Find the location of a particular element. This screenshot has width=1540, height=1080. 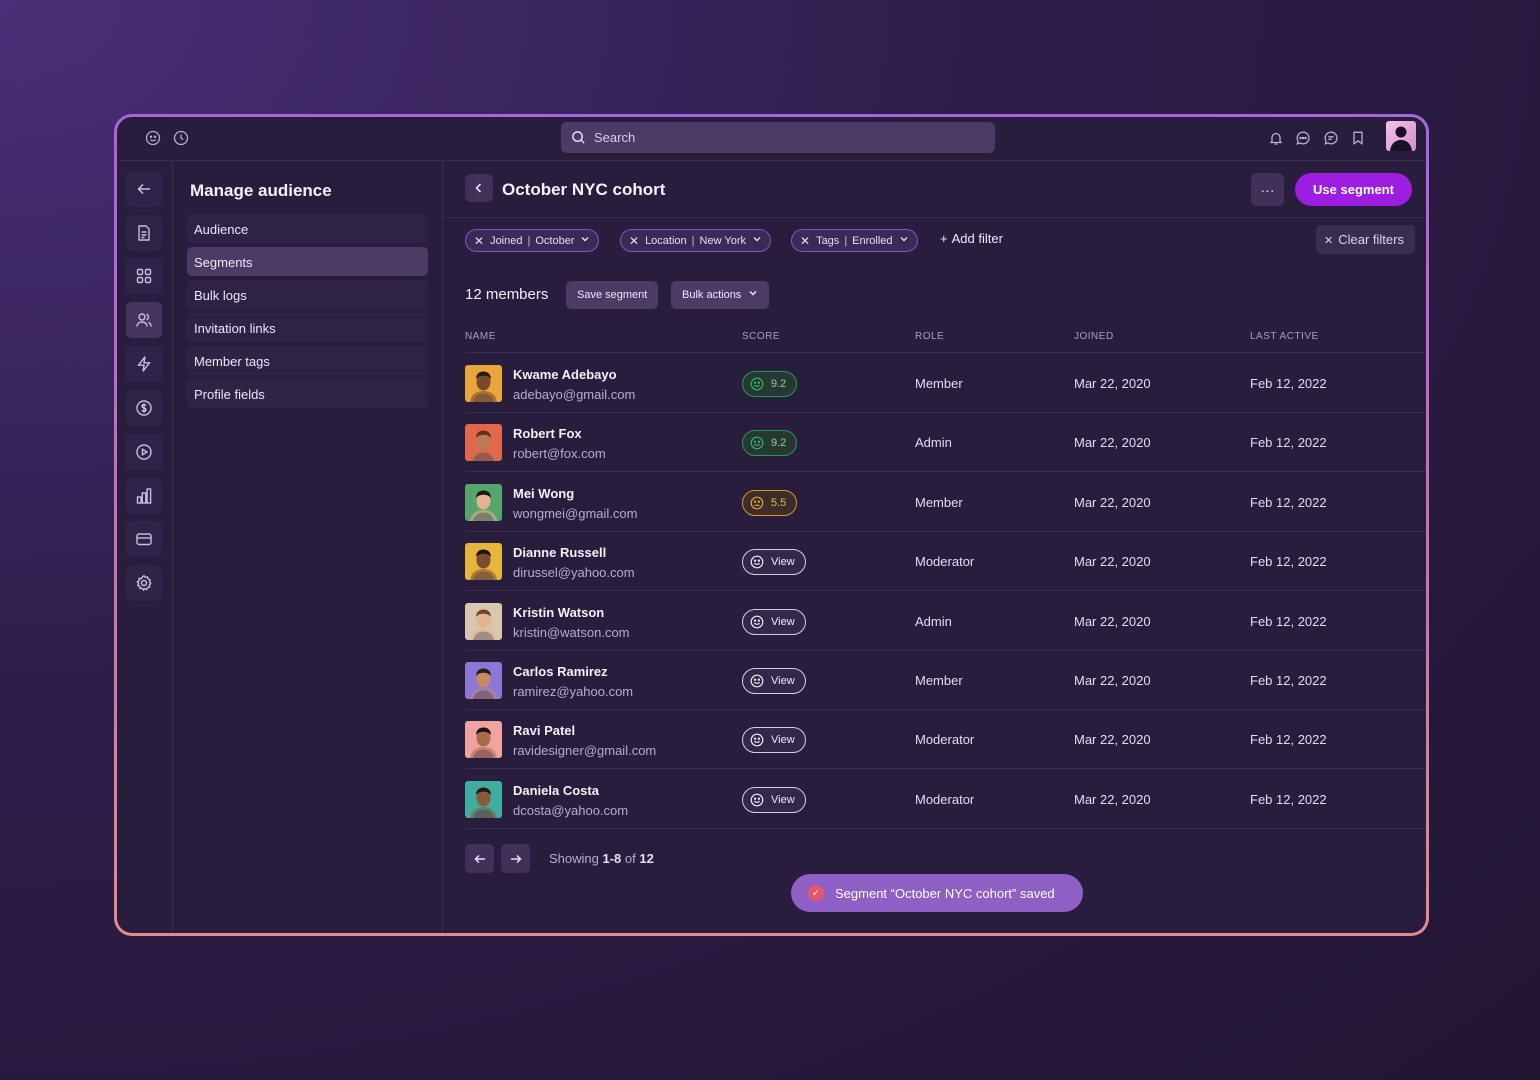

member-name: Ravi Patel is located at coordinates (544, 730).